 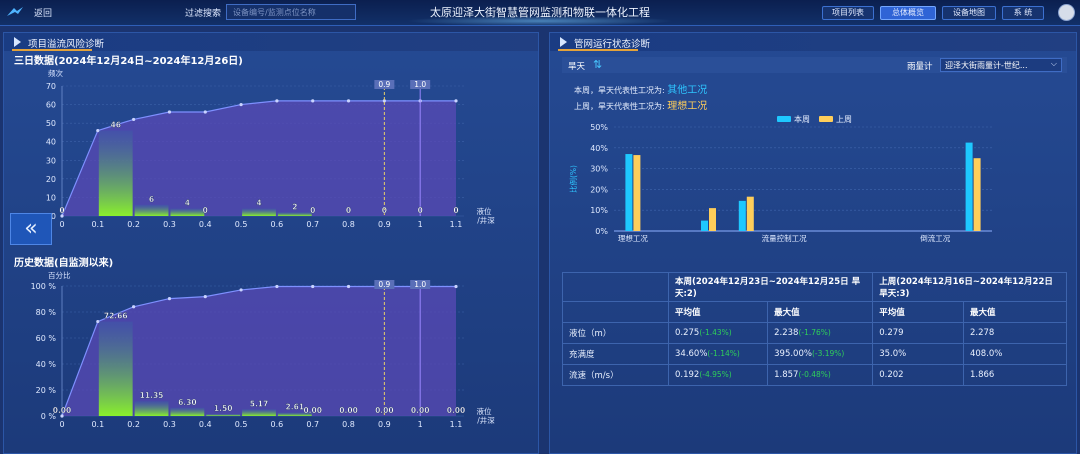 What do you see at coordinates (152, 395) in the screenshot?
I see `bar-value-label: 11.35` at bounding box center [152, 395].